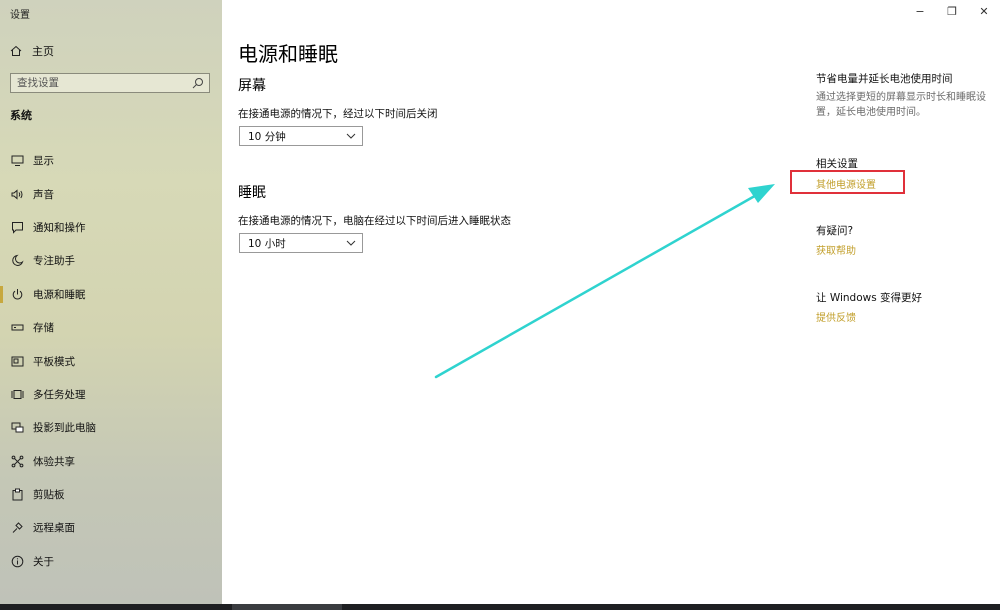 The height and width of the screenshot is (610, 1000). Describe the element at coordinates (17, 561) in the screenshot. I see `info-icon` at that location.